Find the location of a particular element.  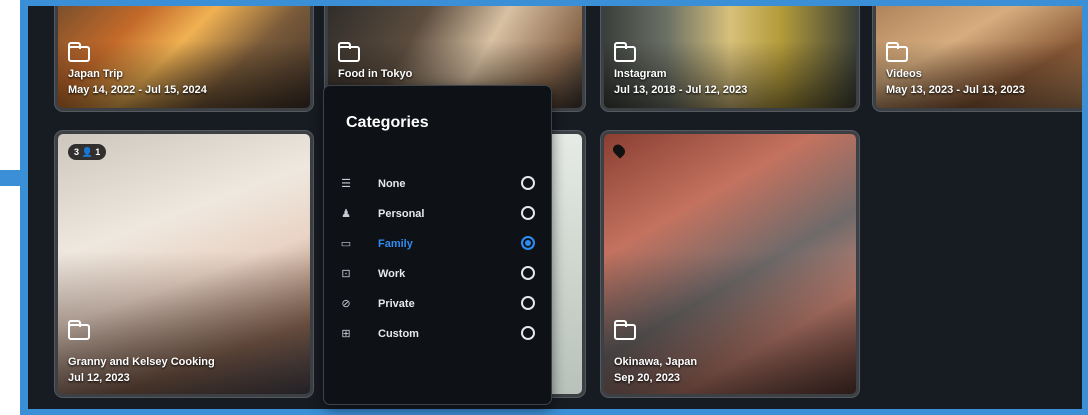

briefcase-icon: ⊡ is located at coordinates (346, 274).